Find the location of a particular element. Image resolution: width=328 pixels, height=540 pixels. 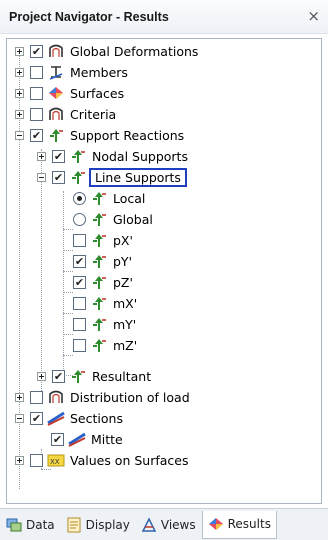

checkbox-nodal-supports: ✔ is located at coordinates (58, 156).